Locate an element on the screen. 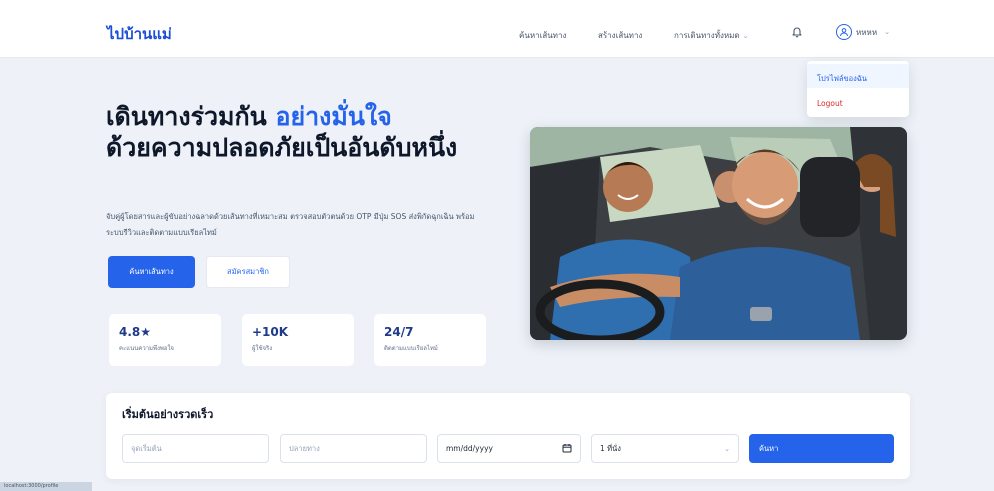  stat-value: +10K is located at coordinates (270, 332).